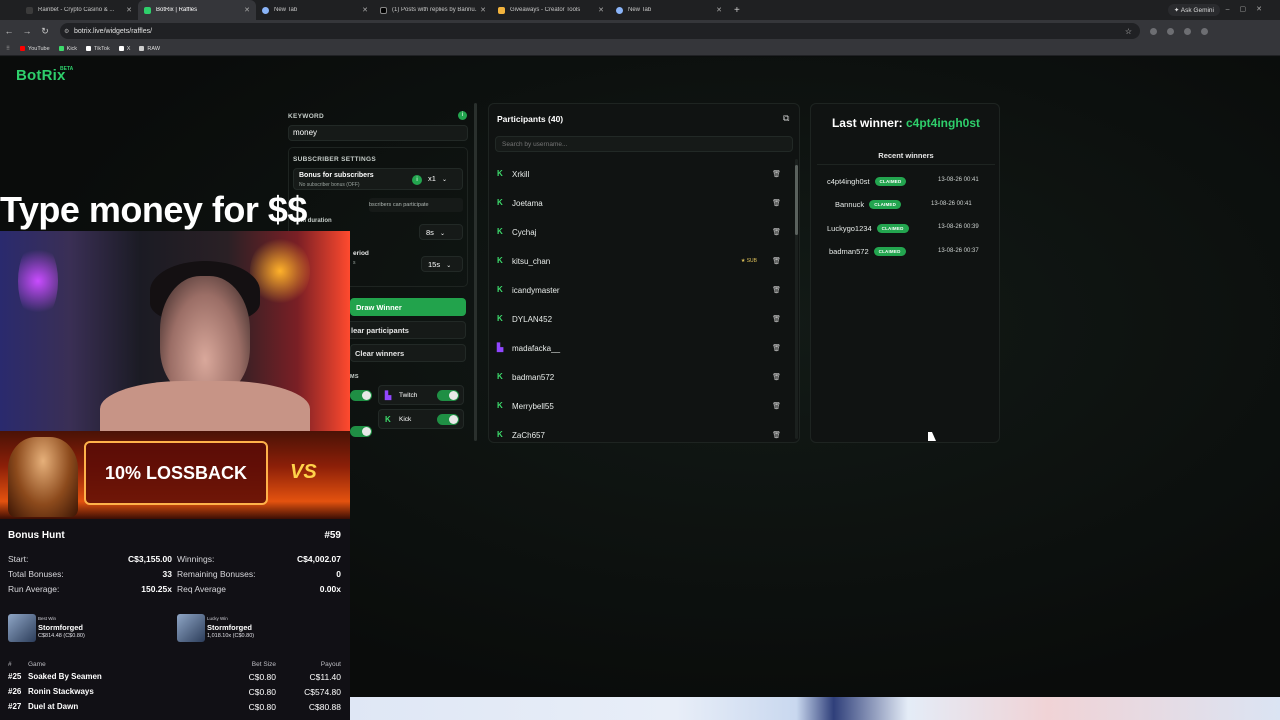 Image resolution: width=1280 pixels, height=720 pixels. Describe the element at coordinates (433, 10) in the screenshot. I see `tab-x-posts: (1) Posts with replies by Bannu... ✕` at that location.